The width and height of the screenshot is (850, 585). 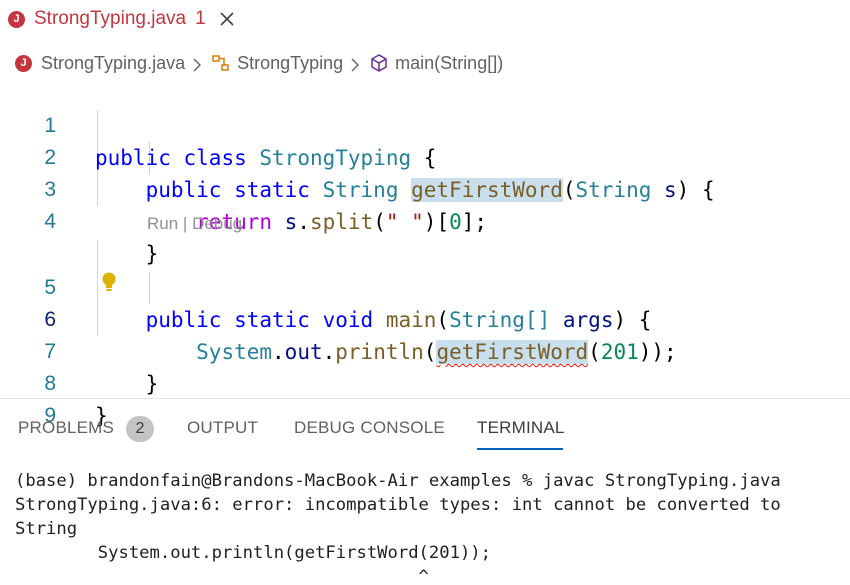 I want to click on method-cube-icon, so click(x=379, y=63).